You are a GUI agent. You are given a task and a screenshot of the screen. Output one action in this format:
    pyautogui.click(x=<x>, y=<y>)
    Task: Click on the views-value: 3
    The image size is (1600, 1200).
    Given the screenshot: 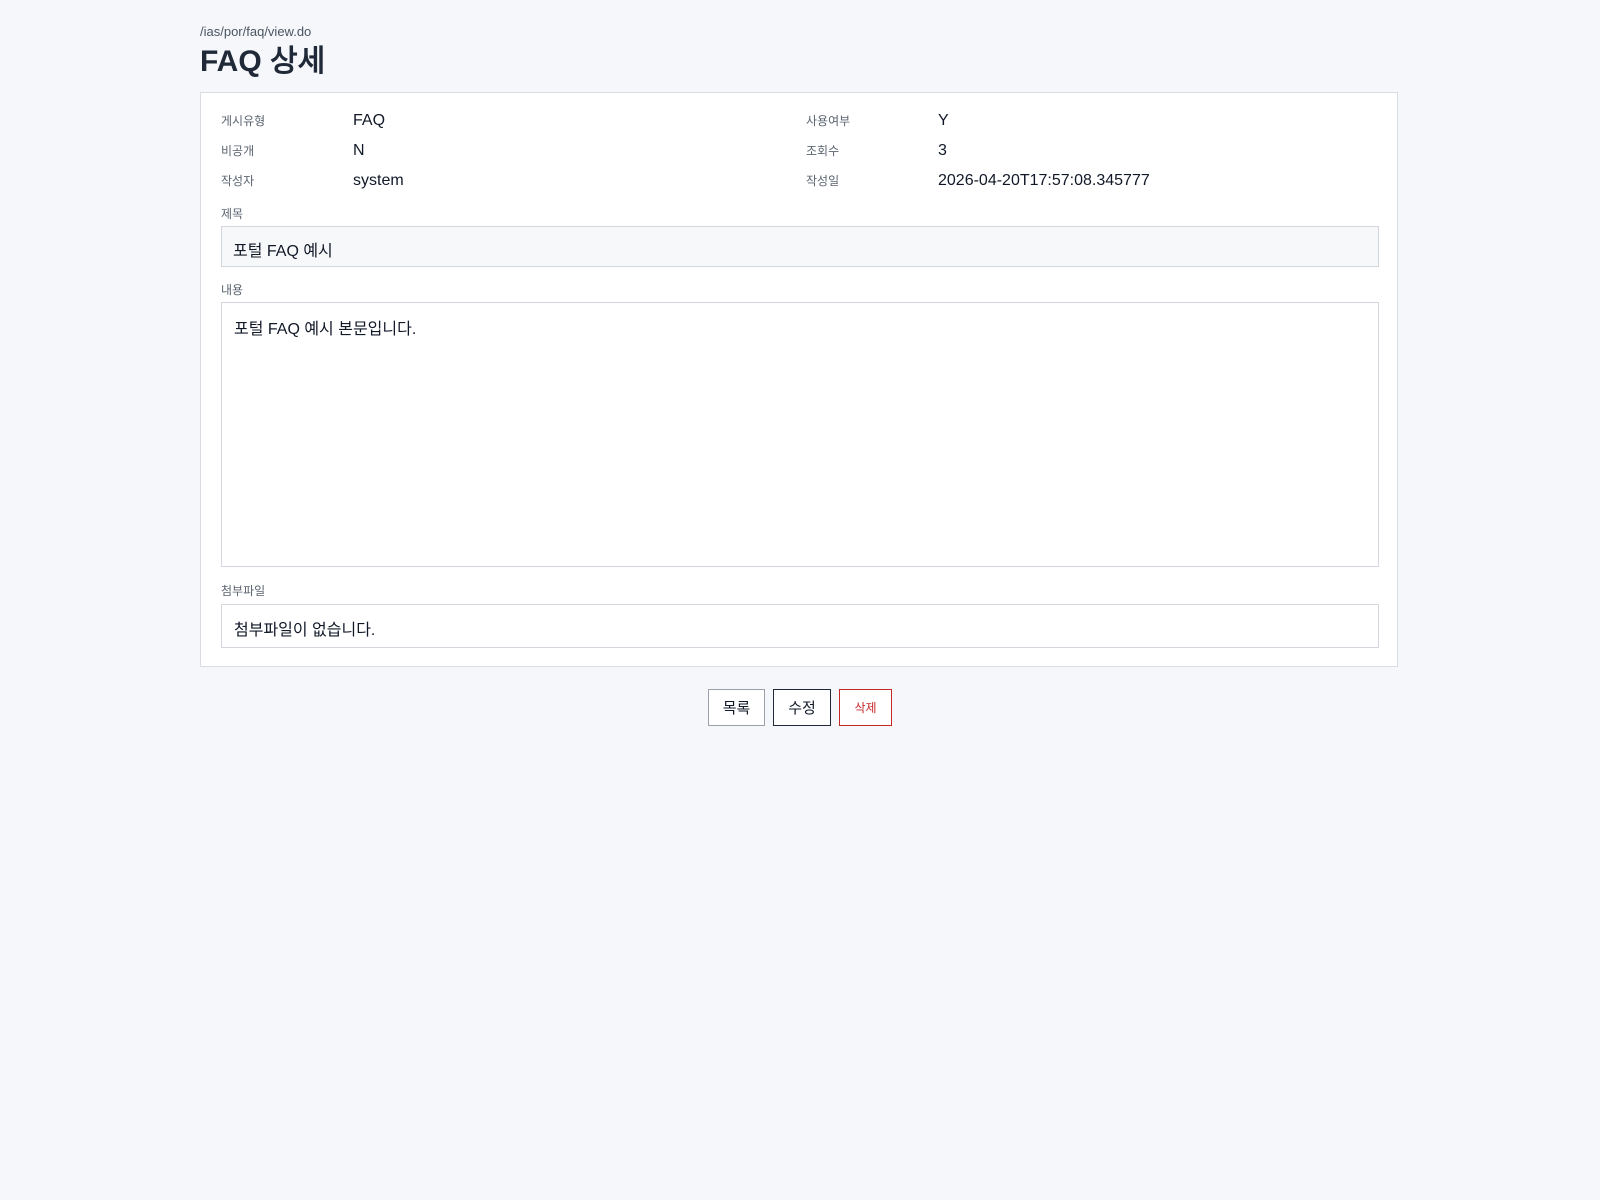 What is the action you would take?
    pyautogui.click(x=942, y=150)
    